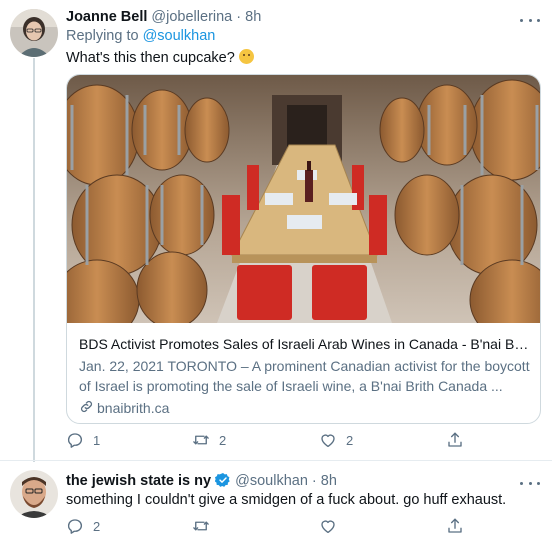 Image resolution: width=552 pixels, height=539 pixels. What do you see at coordinates (246, 56) in the screenshot?
I see `thinking-face-emoji` at bounding box center [246, 56].